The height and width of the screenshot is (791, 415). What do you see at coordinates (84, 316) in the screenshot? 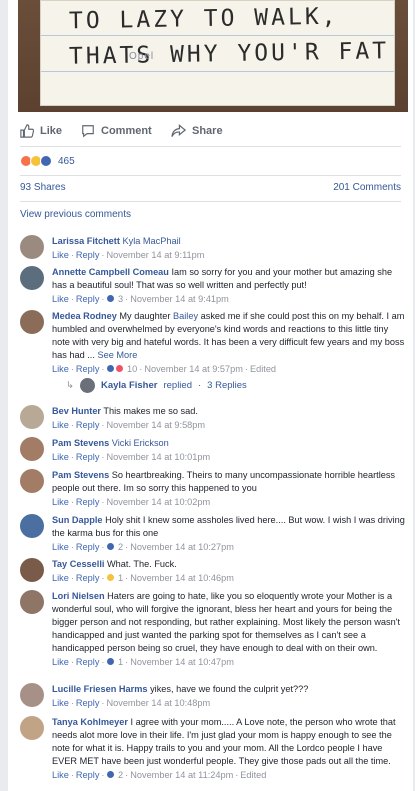
I see `comment-author: Medea Rodney` at bounding box center [84, 316].